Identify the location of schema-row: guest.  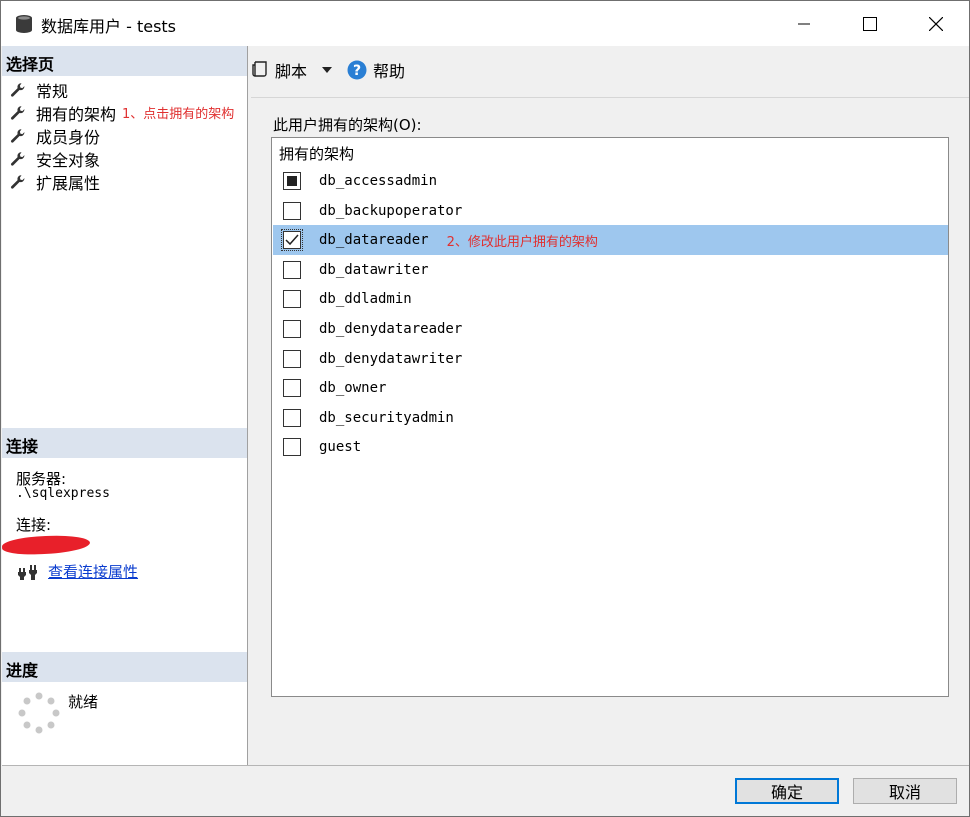
(610, 447).